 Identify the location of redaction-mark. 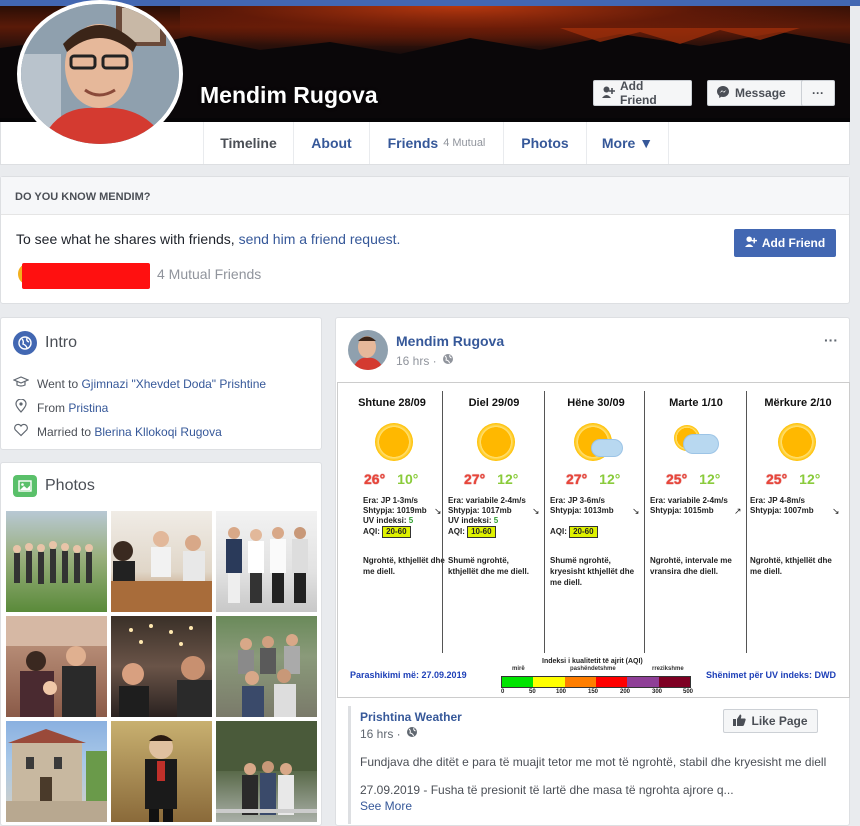
(86, 276).